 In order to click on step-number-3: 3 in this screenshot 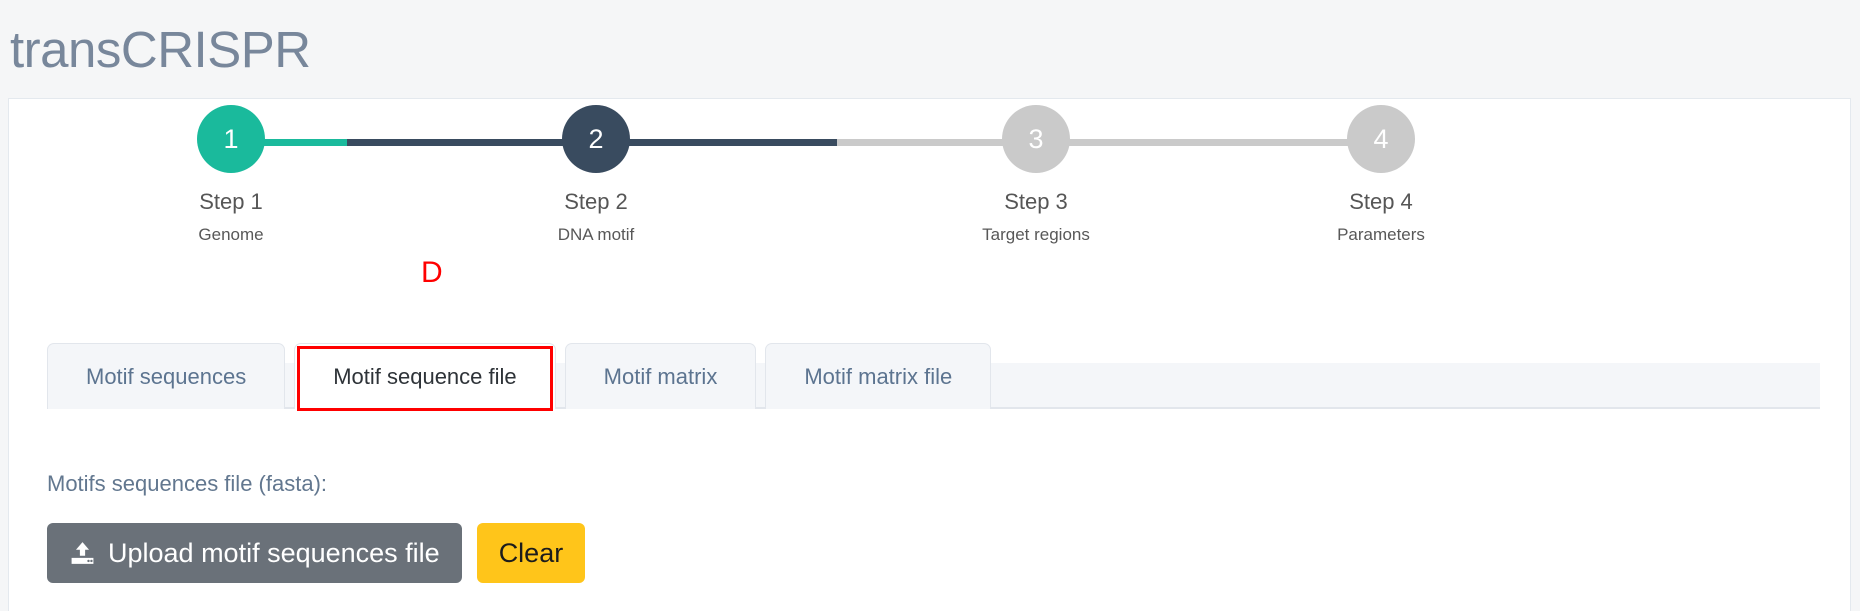, I will do `click(1036, 138)`.